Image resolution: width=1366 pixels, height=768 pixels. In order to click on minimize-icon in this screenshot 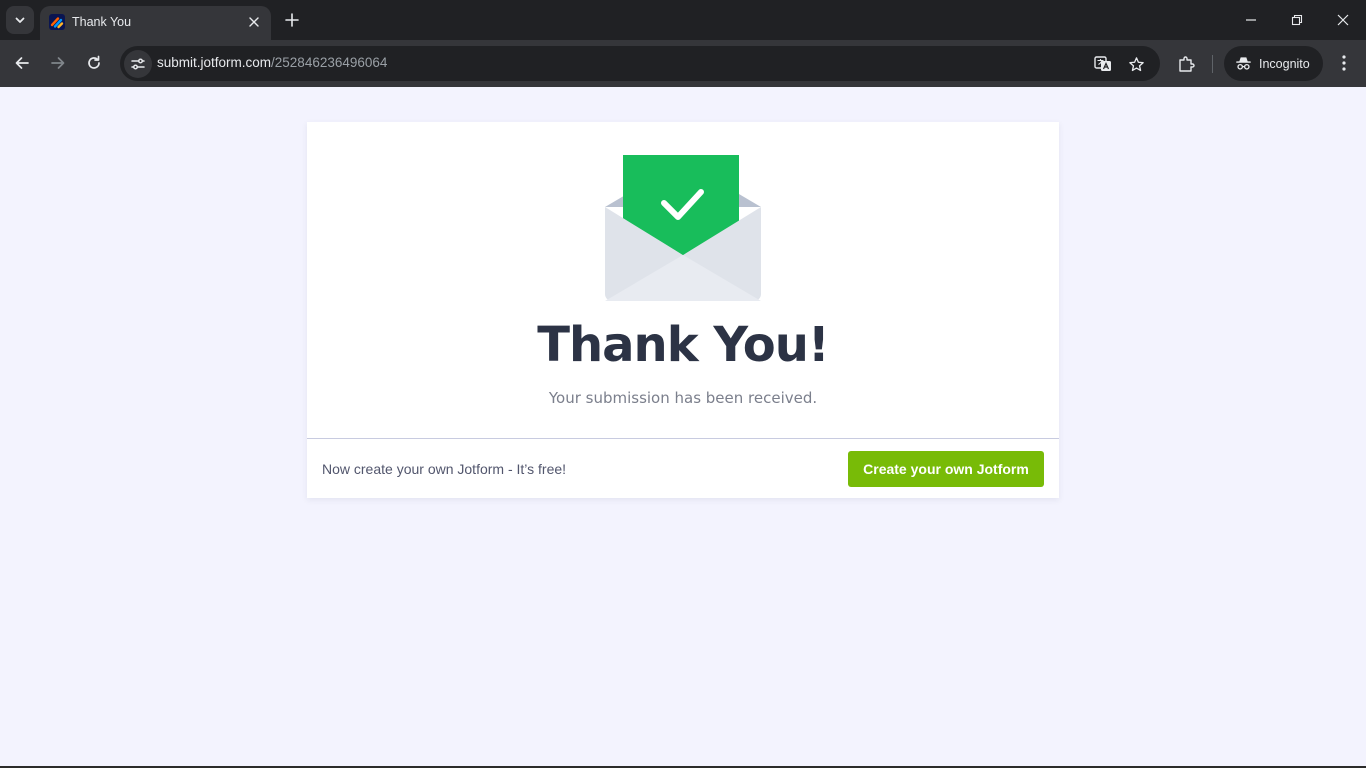, I will do `click(1251, 20)`.